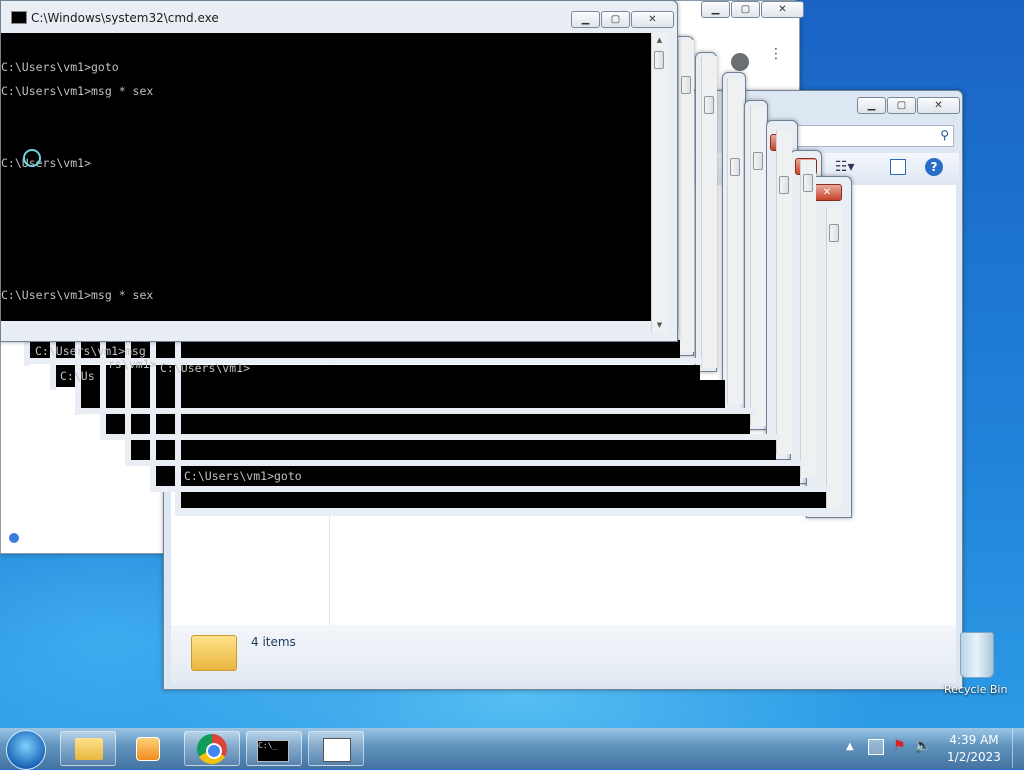 Image resolution: width=1024 pixels, height=770 pixels. I want to click on chrome-center-icon, so click(214, 751).